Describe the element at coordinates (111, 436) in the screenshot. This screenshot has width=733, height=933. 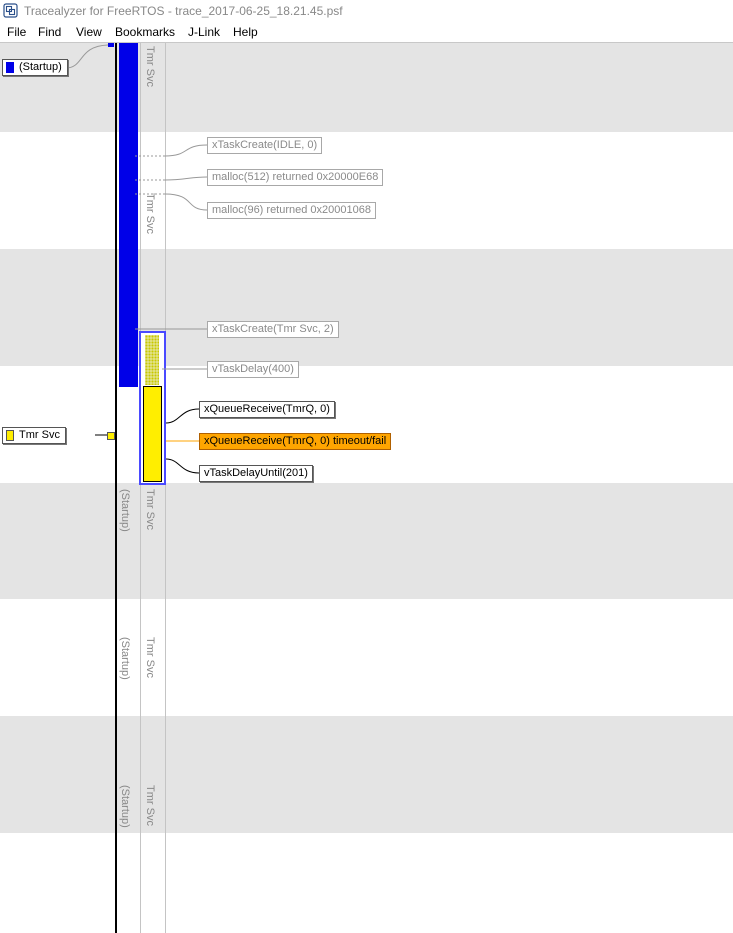
I see `tmr-svc-marker` at that location.